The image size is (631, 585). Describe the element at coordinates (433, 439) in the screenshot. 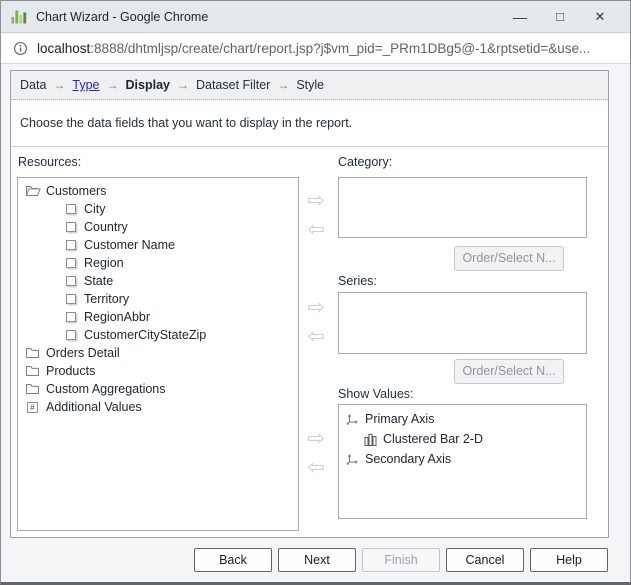

I see `show-values-item-label: Clustered Bar 2-D` at that location.